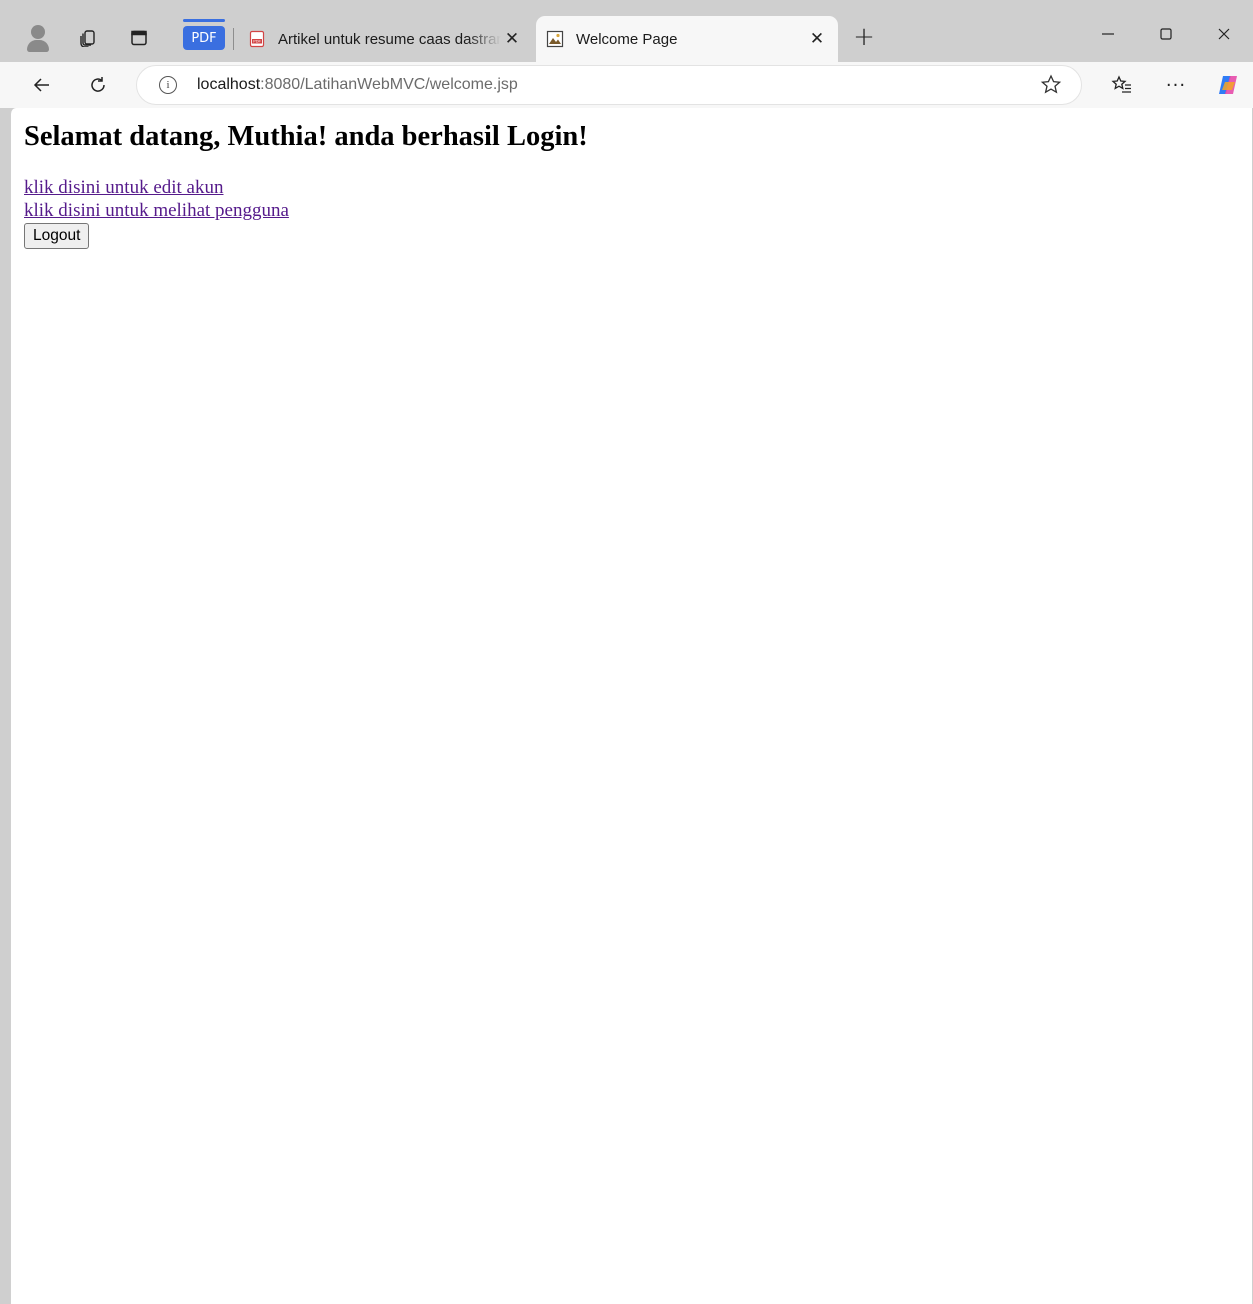  What do you see at coordinates (1166, 34) in the screenshot?
I see `maximize-icon` at bounding box center [1166, 34].